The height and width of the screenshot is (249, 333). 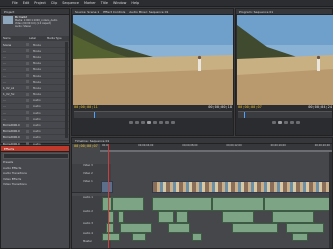 What do you see at coordinates (285, 107) in the screenshot?
I see `program-timecode-row: 00;00;00;07 00;00;04;24` at bounding box center [285, 107].